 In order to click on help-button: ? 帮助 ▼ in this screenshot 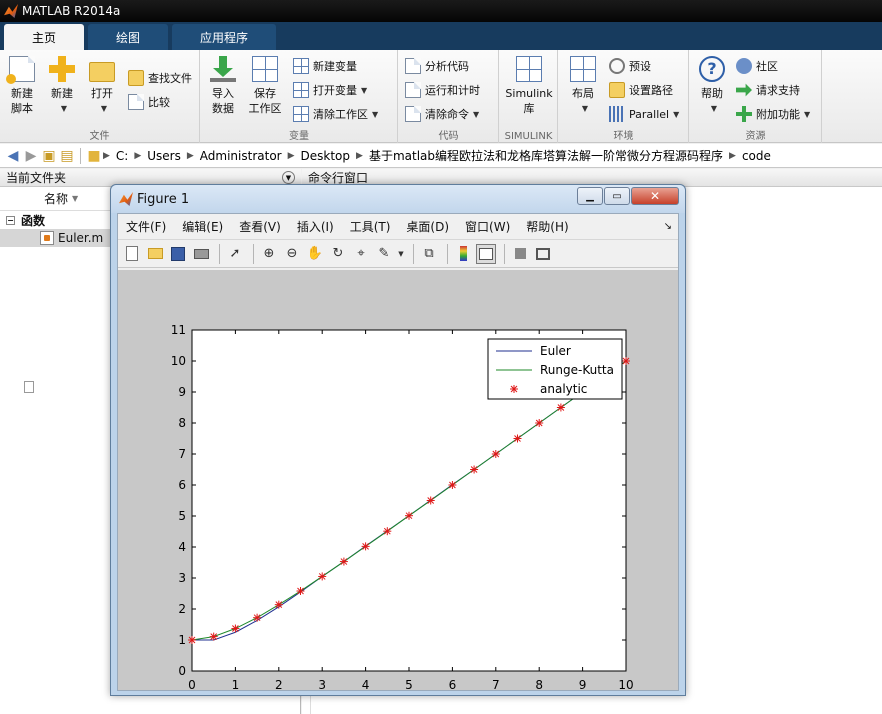, I will do `click(712, 86)`.